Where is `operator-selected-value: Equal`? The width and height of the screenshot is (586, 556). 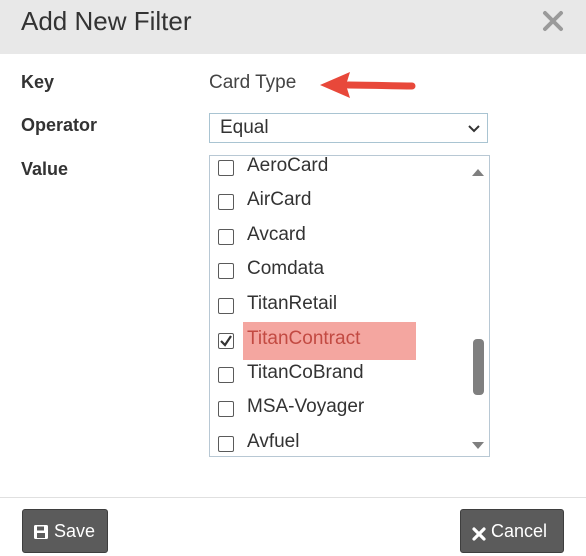
operator-selected-value: Equal is located at coordinates (244, 127).